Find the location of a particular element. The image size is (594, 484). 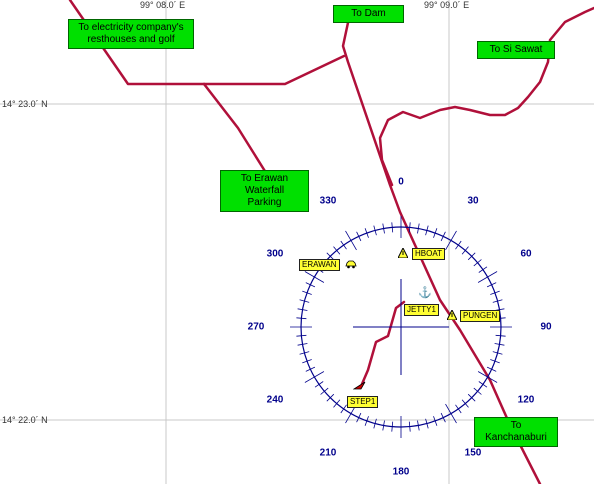

compass-label-300: 300 is located at coordinates (275, 254).